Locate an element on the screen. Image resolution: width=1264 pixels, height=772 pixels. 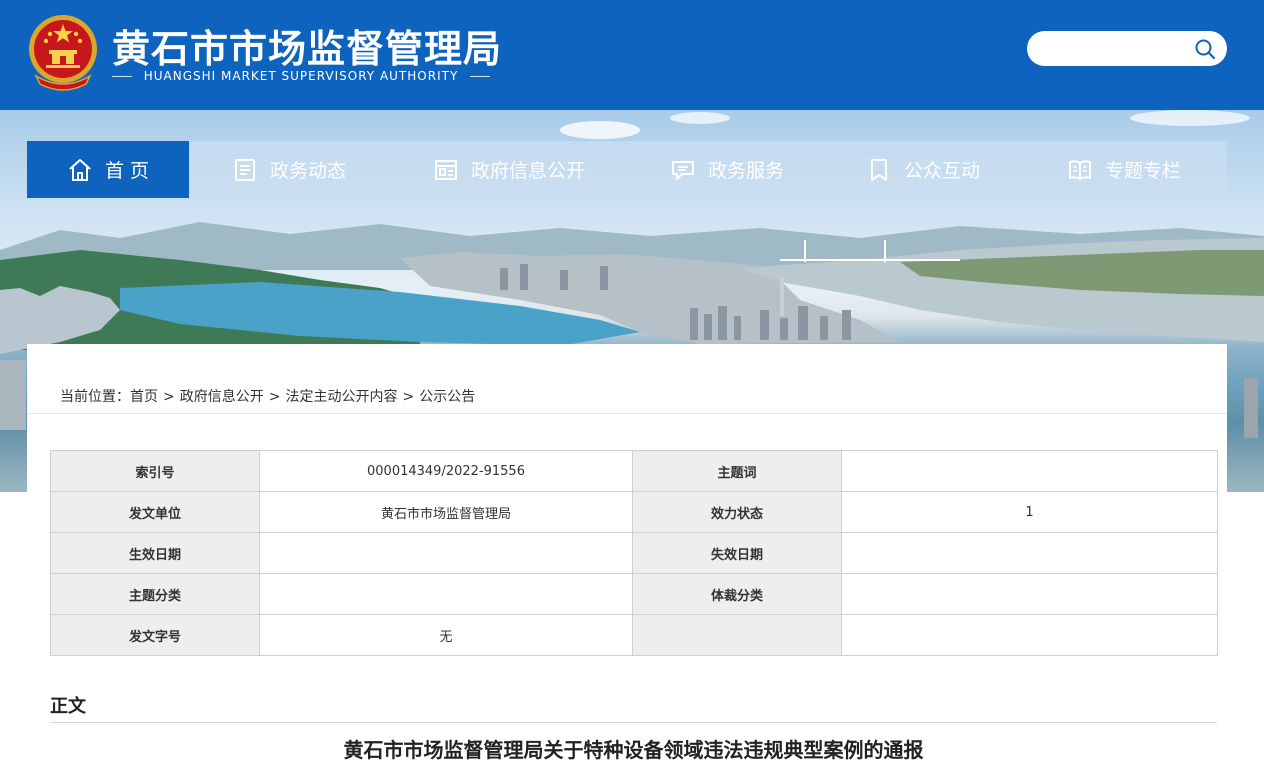
meta-key: 发文单位 is located at coordinates (155, 512).